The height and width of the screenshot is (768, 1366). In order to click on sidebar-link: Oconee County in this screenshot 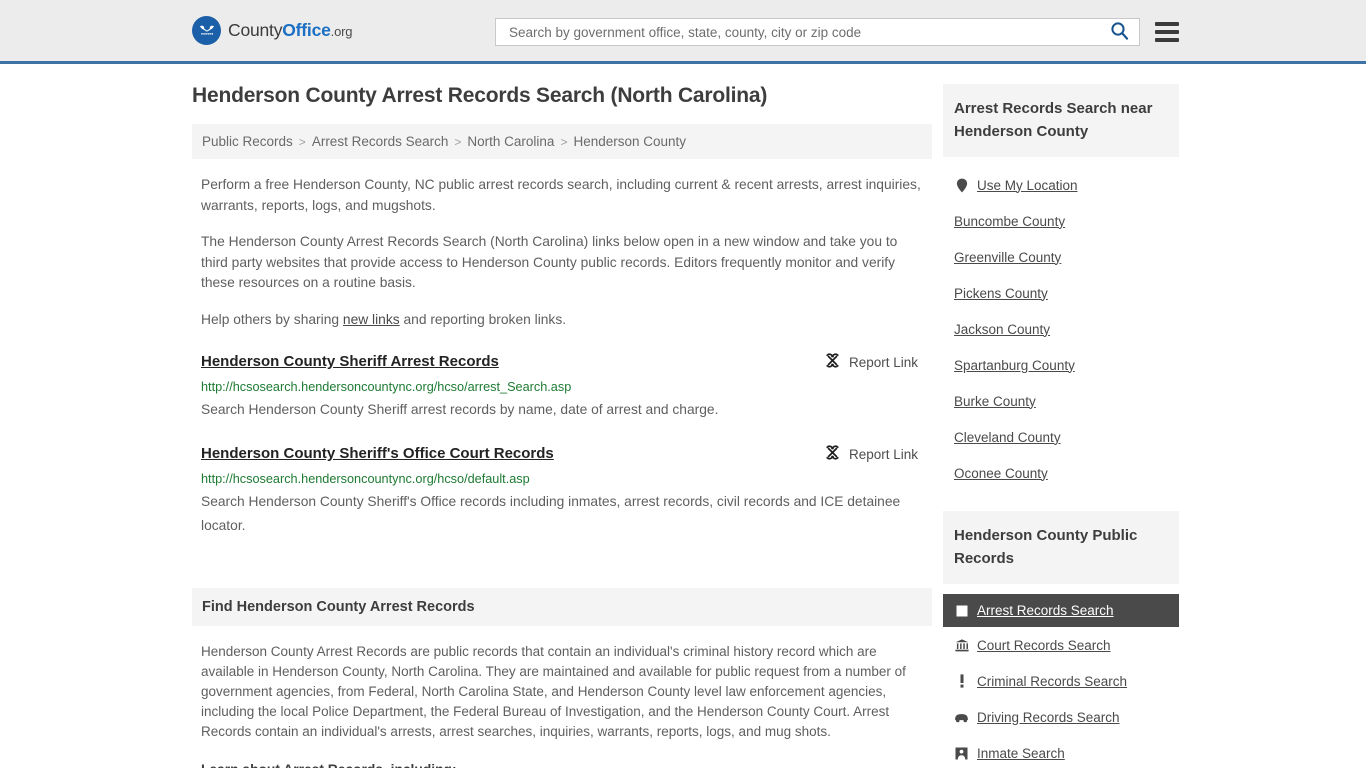, I will do `click(1001, 473)`.